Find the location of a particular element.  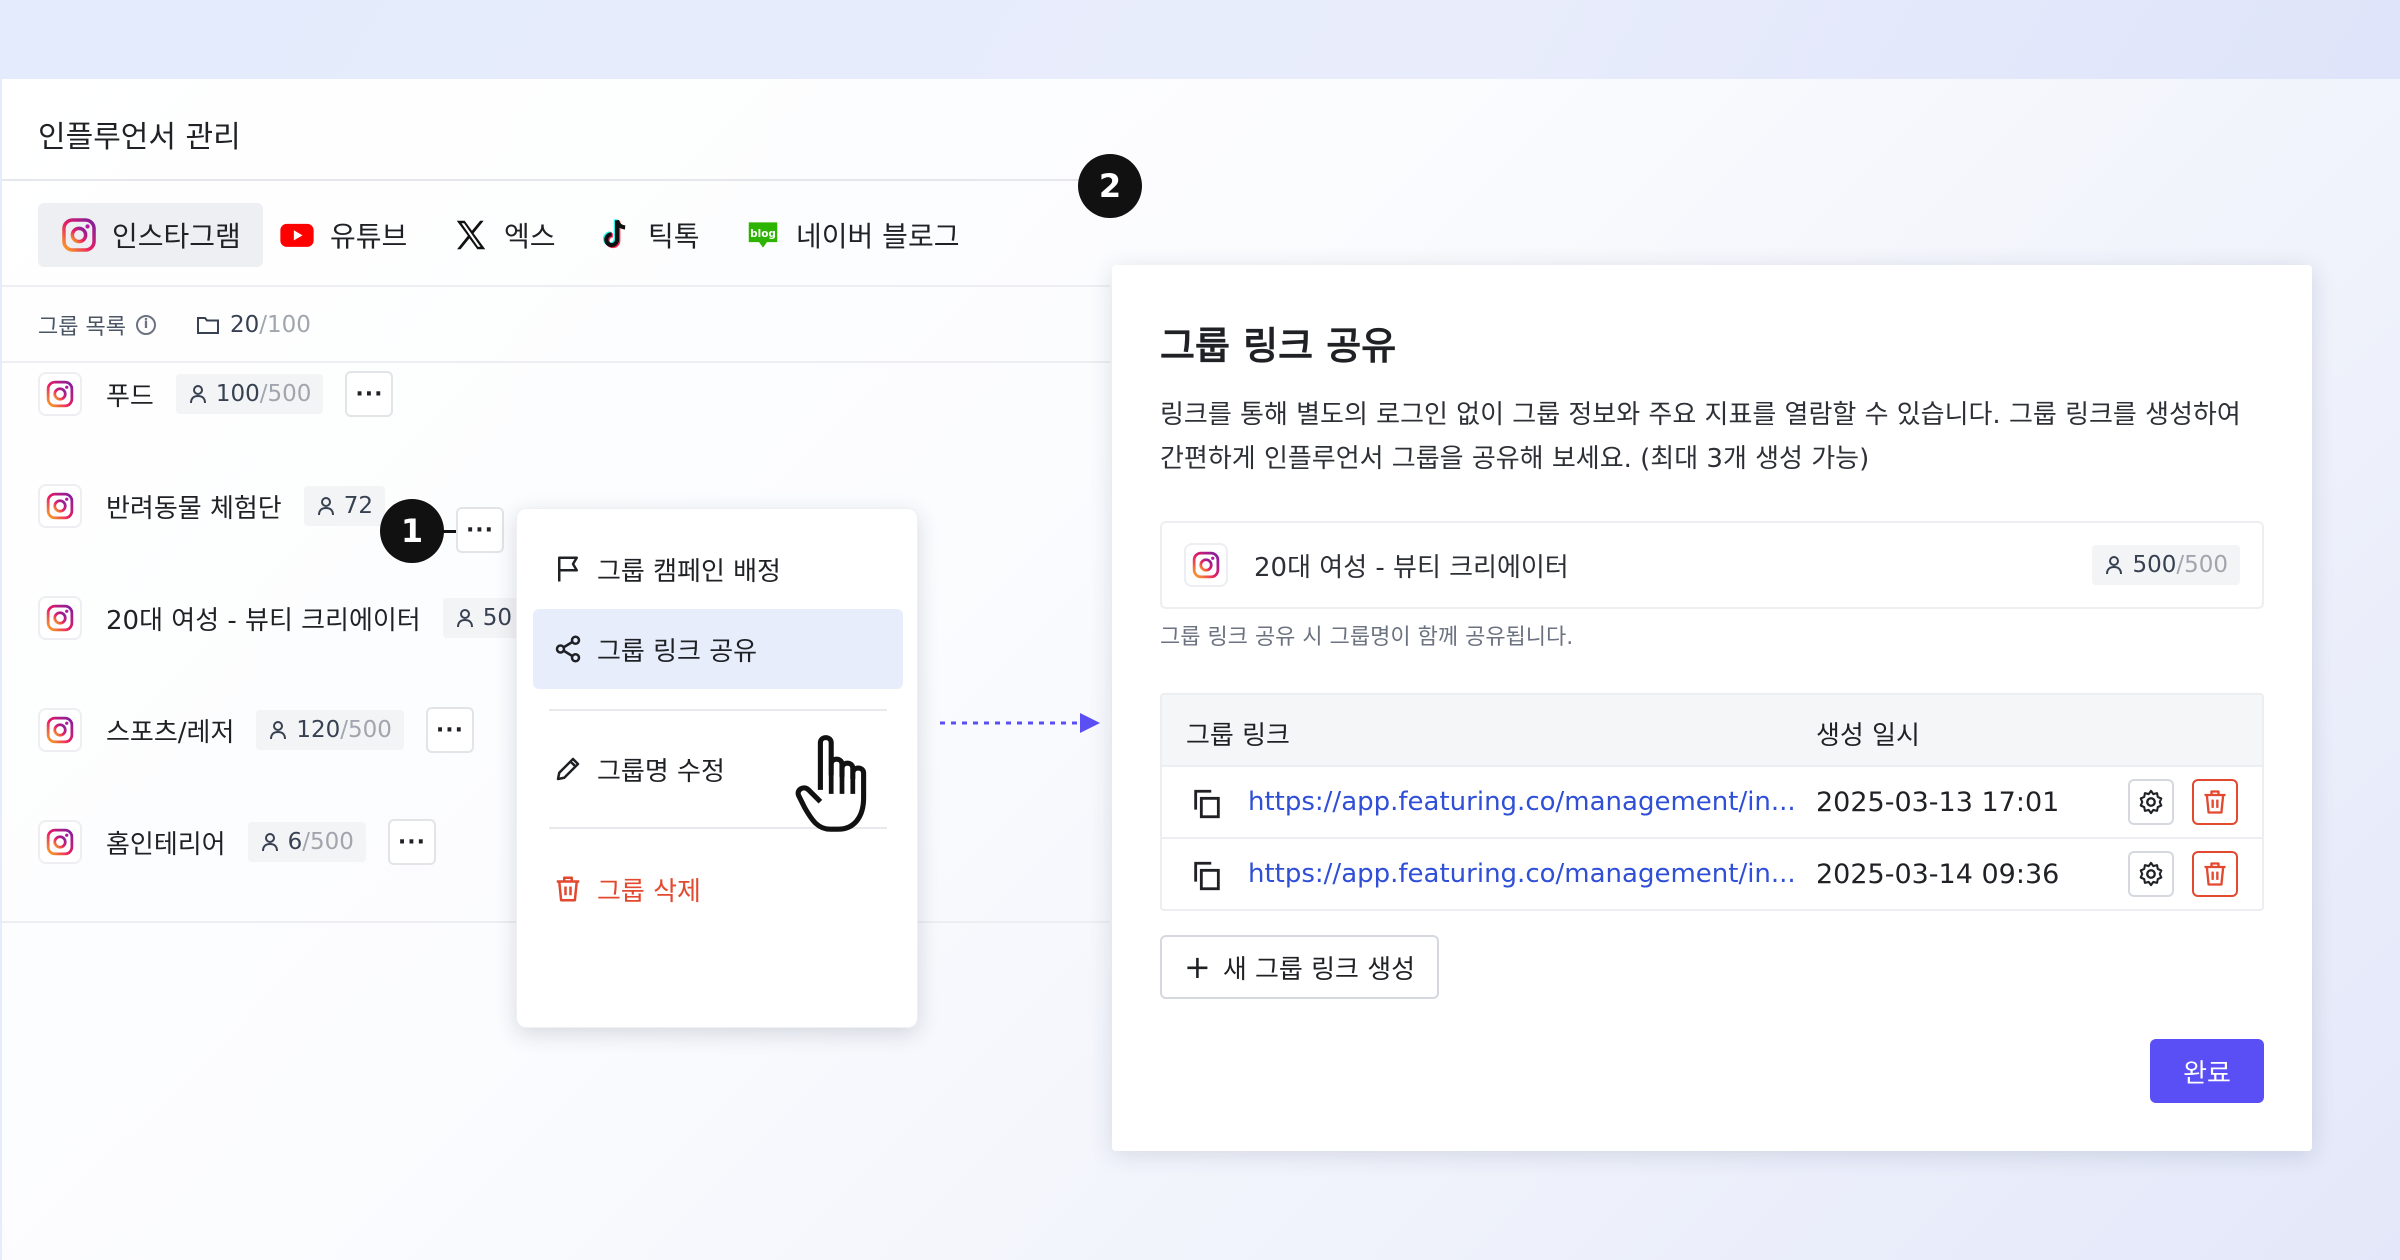

naver-blog-icon: blog is located at coordinates (763, 235).